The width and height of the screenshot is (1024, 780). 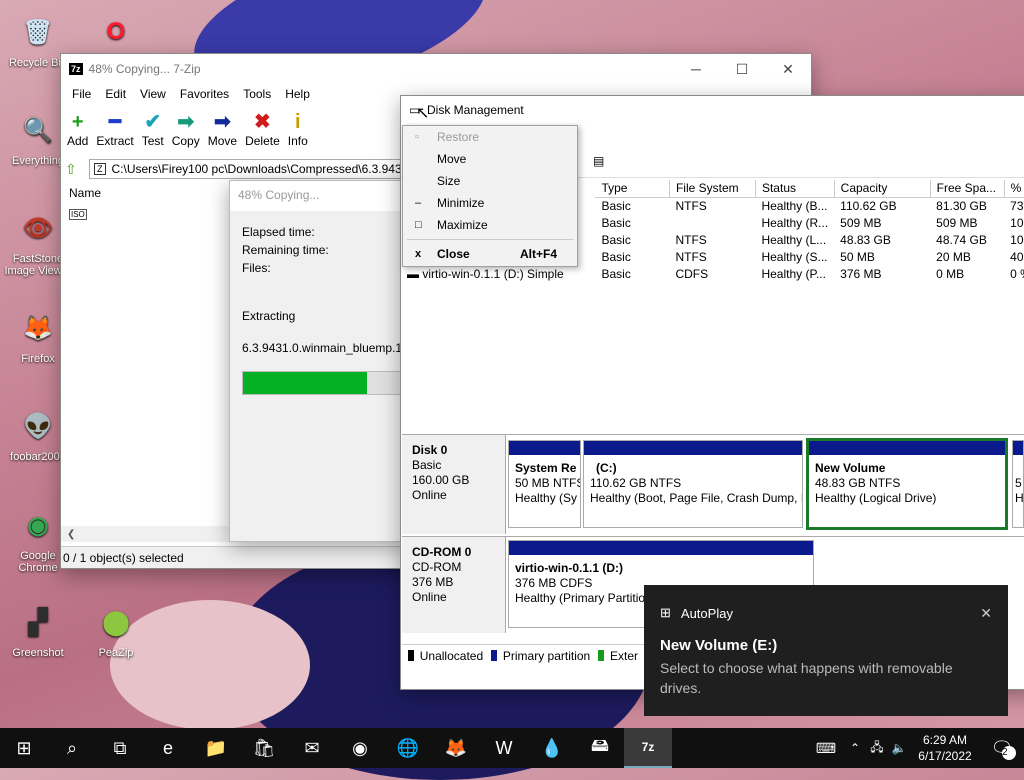 I want to click on column-header: Status, so click(x=795, y=189).